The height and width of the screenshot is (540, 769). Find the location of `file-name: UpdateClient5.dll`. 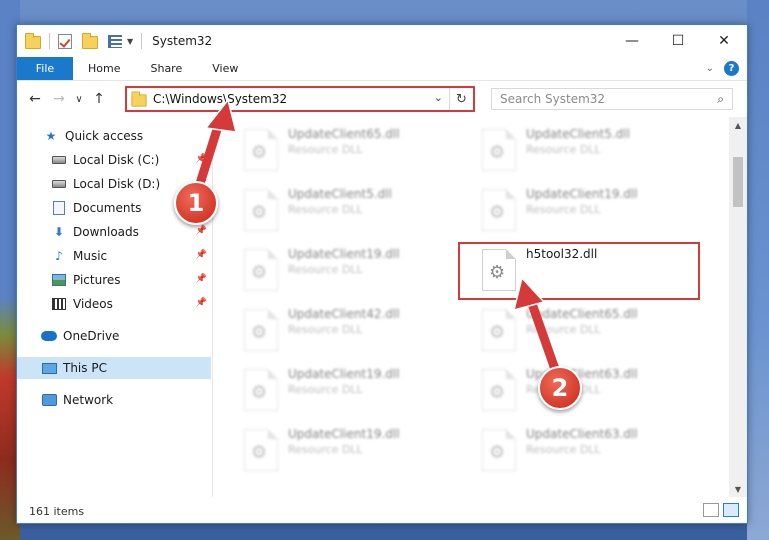

file-name: UpdateClient5.dll is located at coordinates (340, 194).